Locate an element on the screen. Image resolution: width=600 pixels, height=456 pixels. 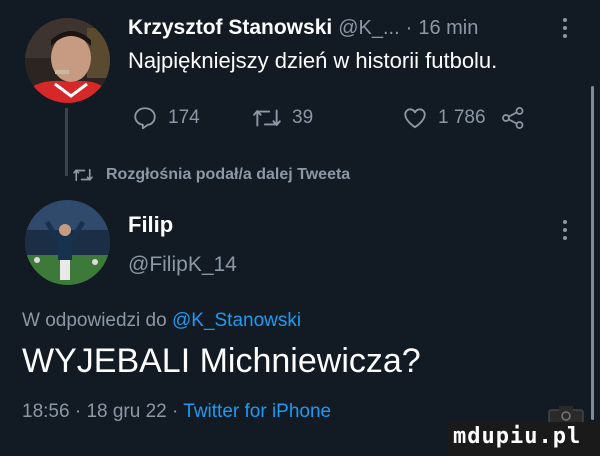
reply-button: 174 is located at coordinates (166, 118).